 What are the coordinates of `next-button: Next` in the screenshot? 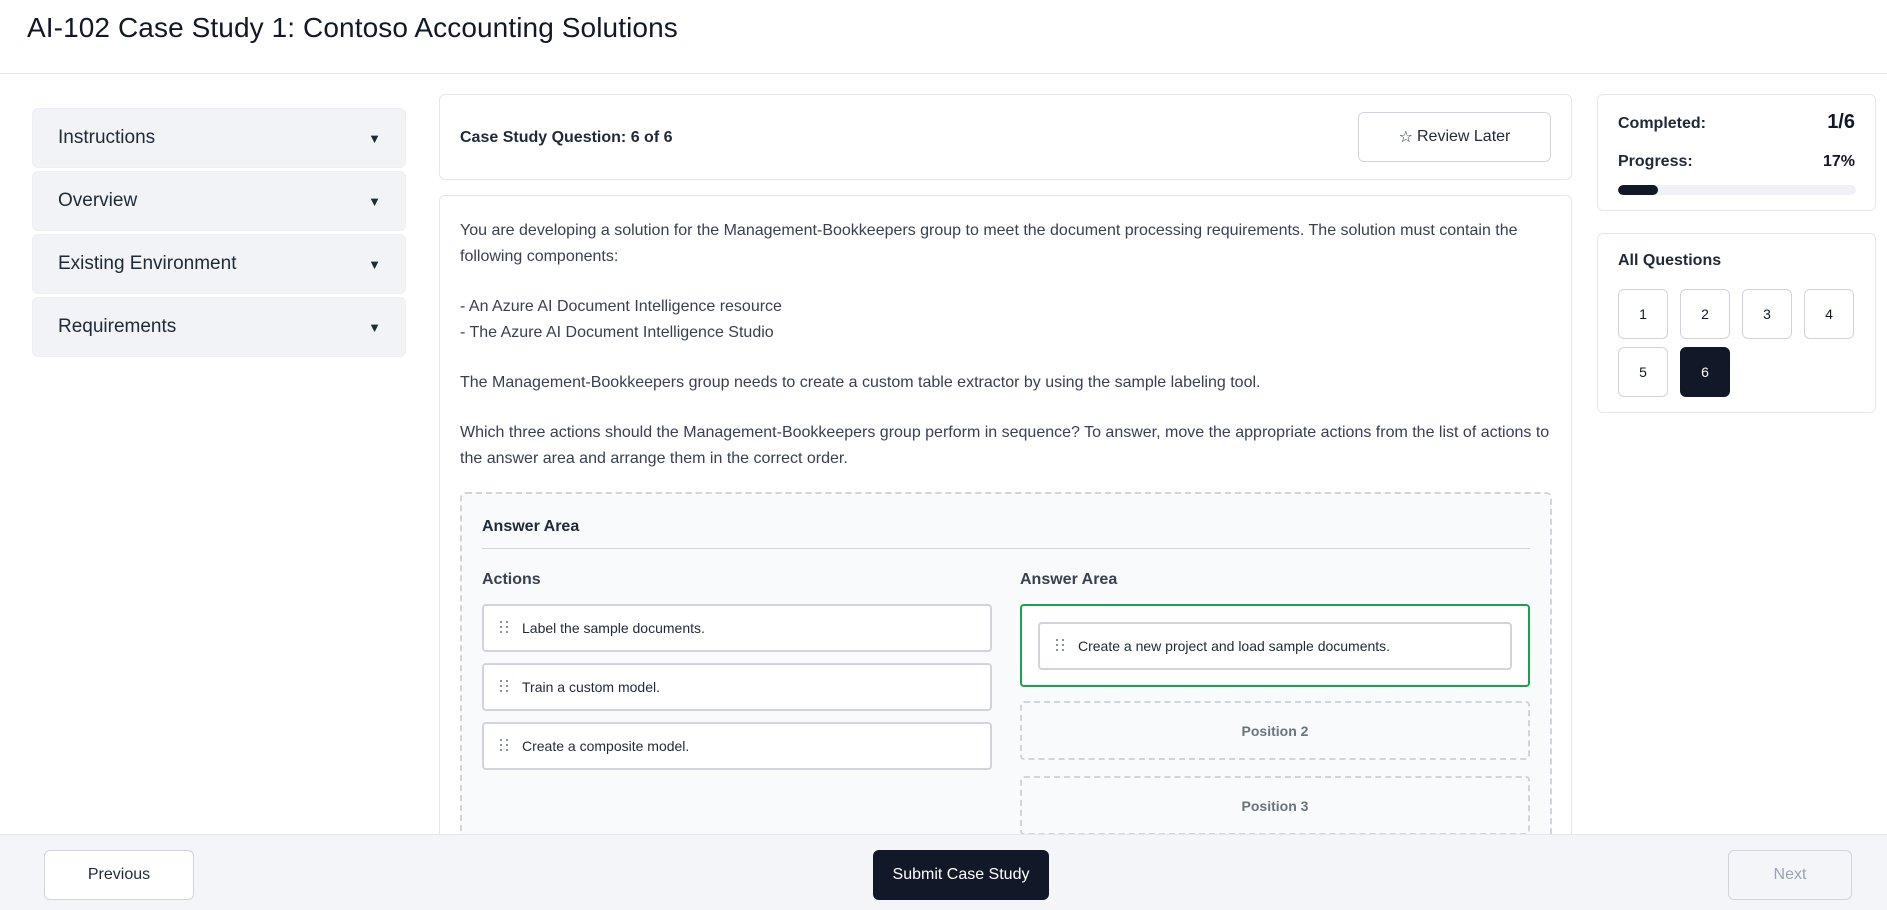 It's located at (1790, 875).